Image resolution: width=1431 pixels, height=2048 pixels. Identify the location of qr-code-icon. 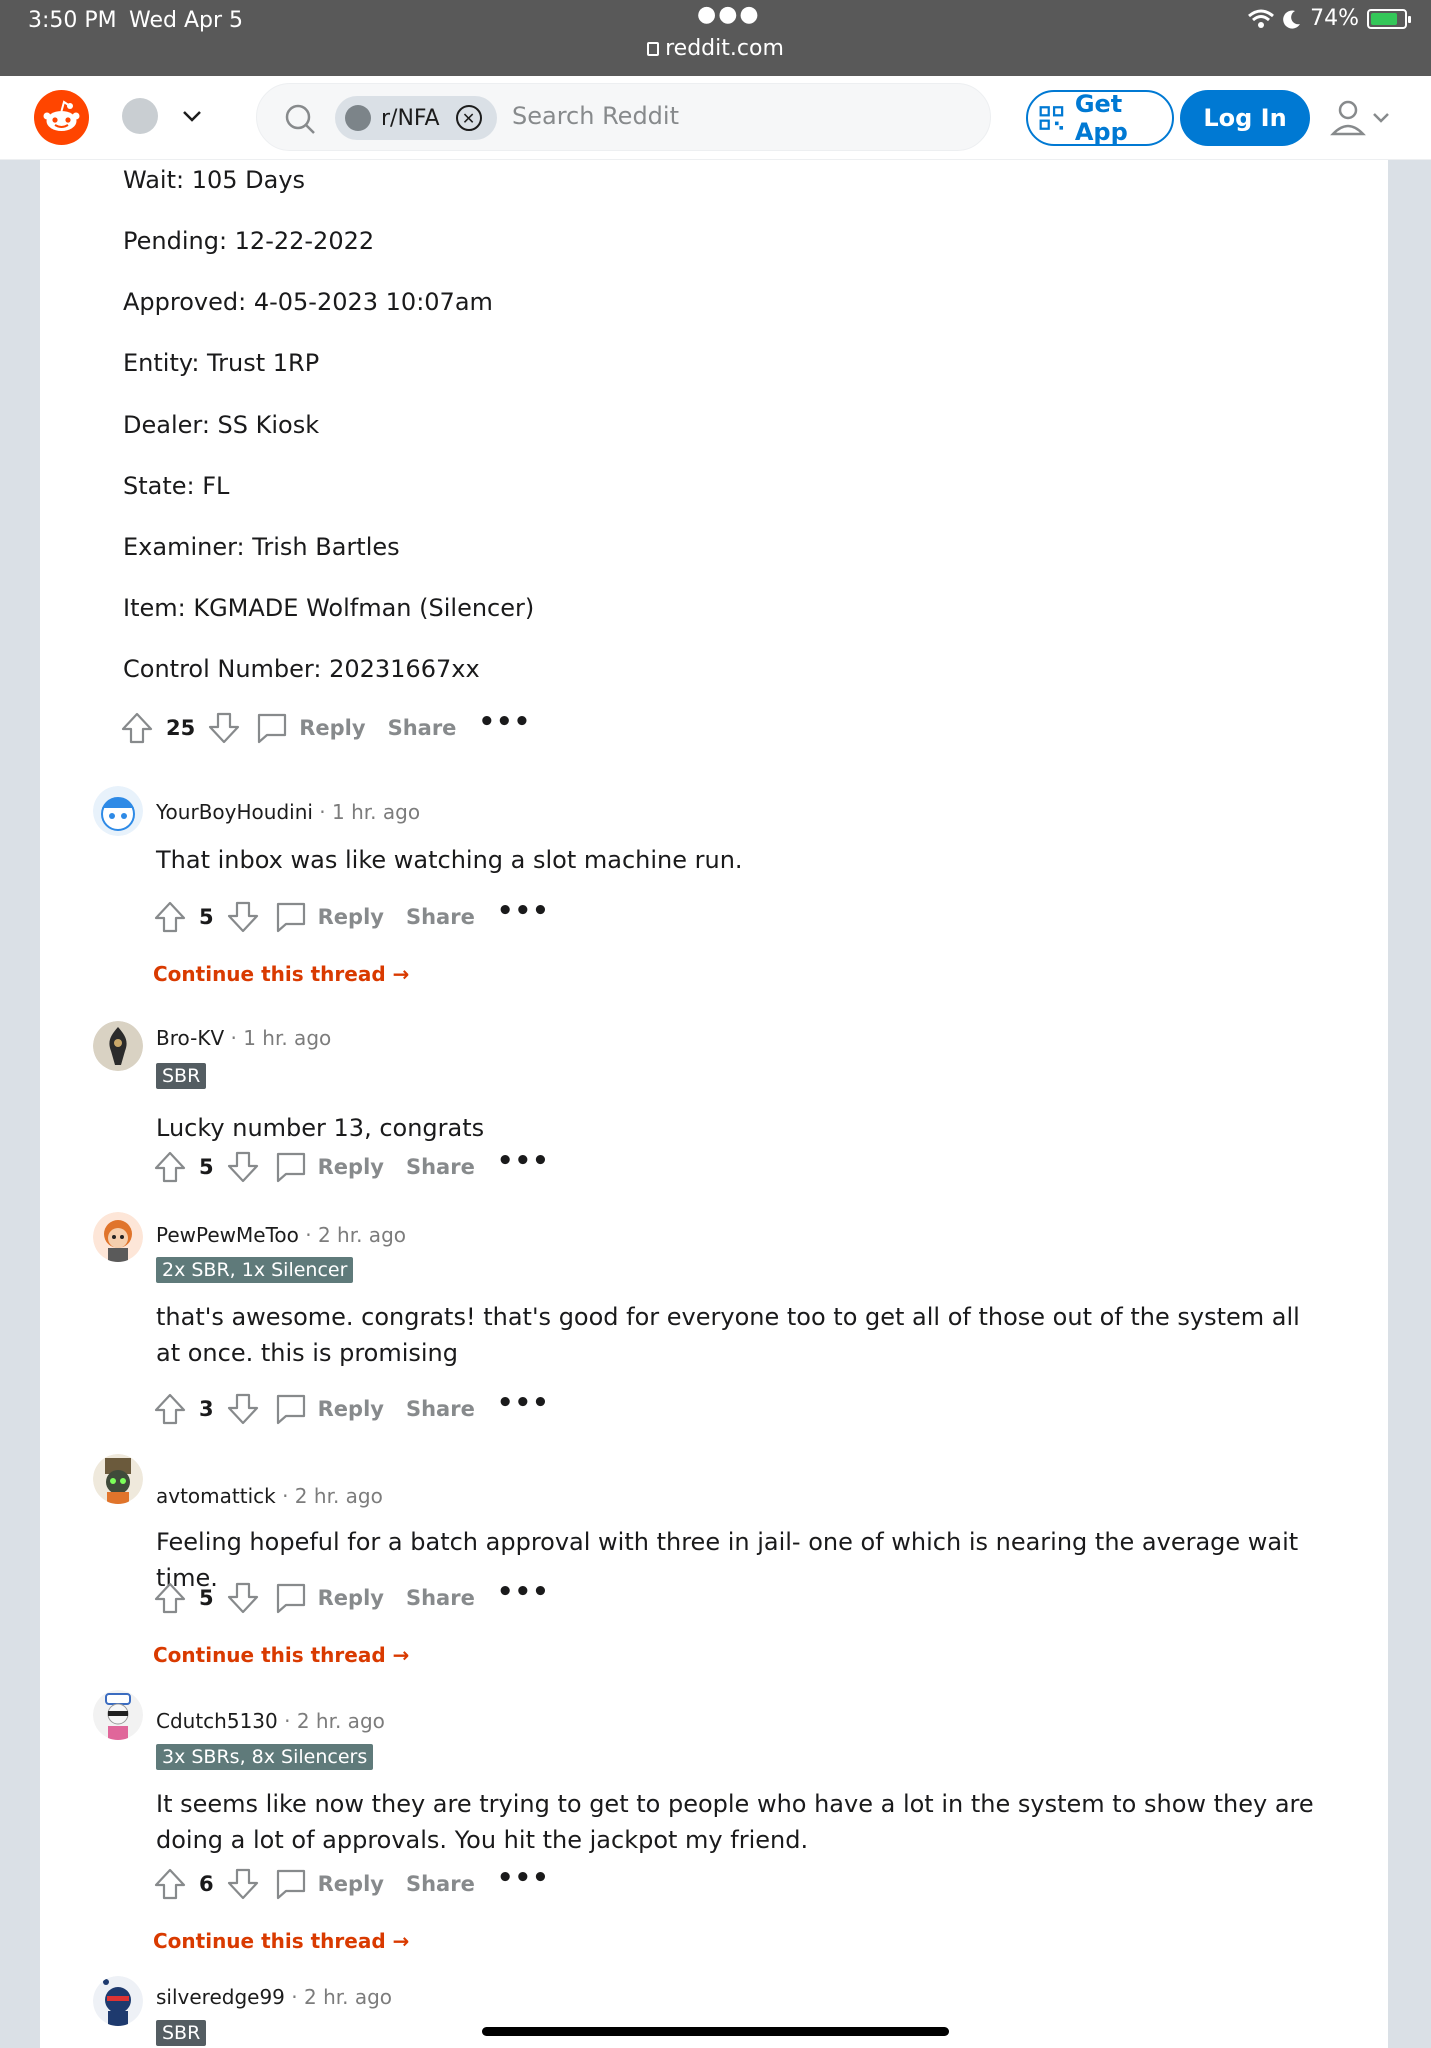
(1051, 118).